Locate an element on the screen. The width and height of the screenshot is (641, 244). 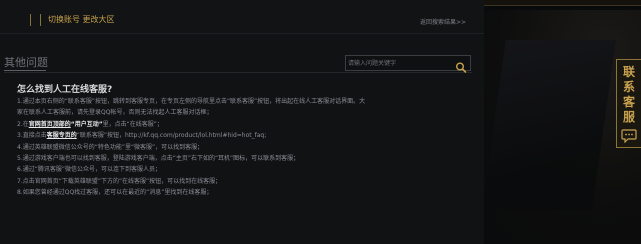
contact-service-label: 联系客服 is located at coordinates (628, 94).